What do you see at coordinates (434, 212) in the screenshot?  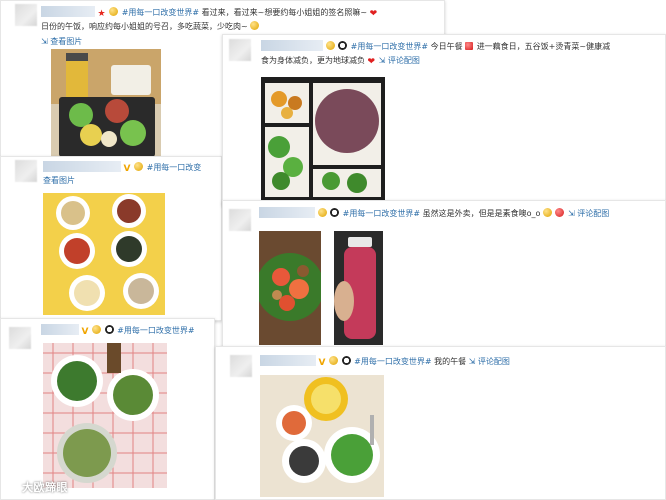 I see `post-header: #用每一口改变世界# 虽然这是外卖，但是是素食噢o_o ⇲ 评论配图` at bounding box center [434, 212].